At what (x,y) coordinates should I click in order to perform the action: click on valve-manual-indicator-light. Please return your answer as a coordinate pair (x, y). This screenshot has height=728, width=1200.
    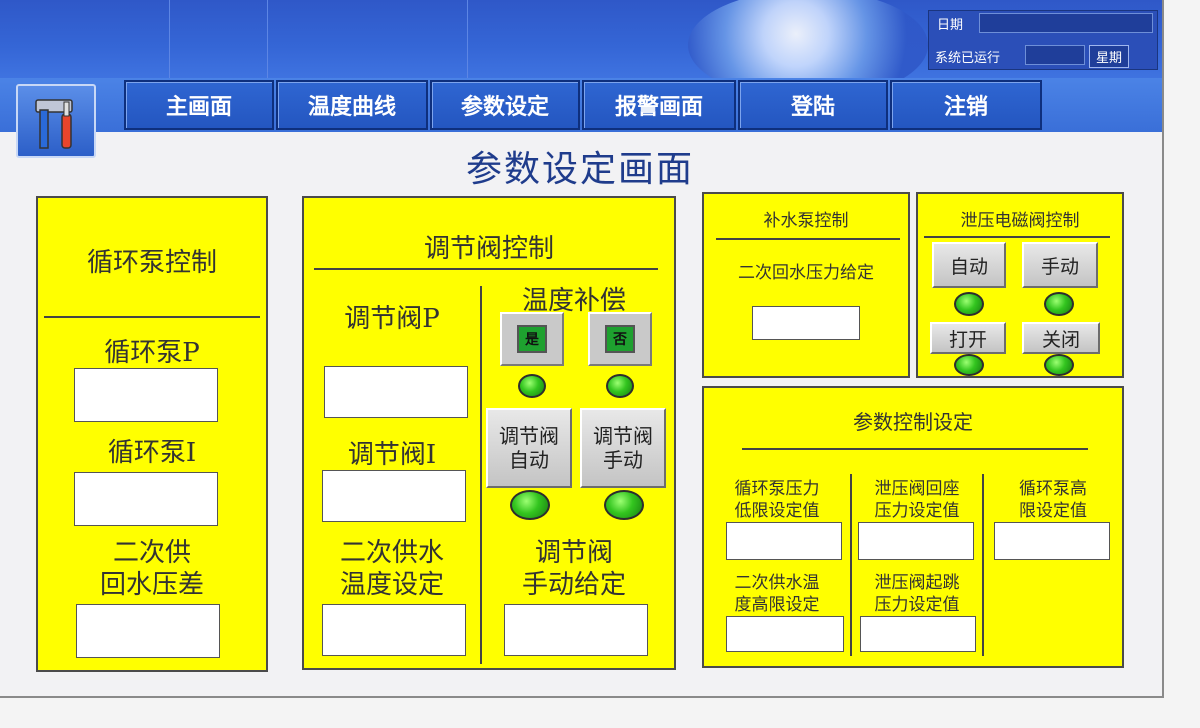
    Looking at the image, I should click on (624, 505).